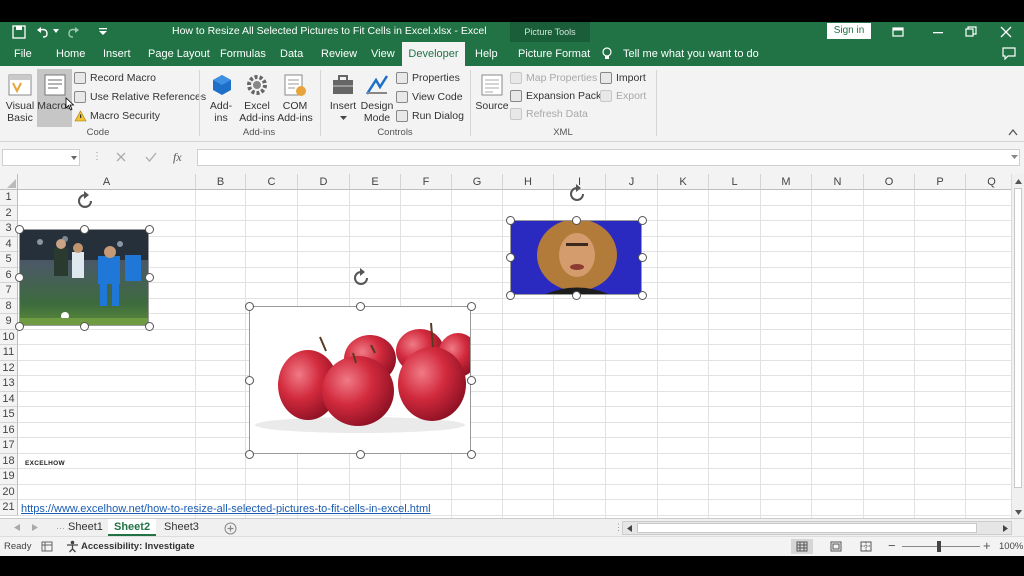 The height and width of the screenshot is (576, 1024). What do you see at coordinates (221, 98) in the screenshot?
I see `add-ins-button: Add-ins` at bounding box center [221, 98].